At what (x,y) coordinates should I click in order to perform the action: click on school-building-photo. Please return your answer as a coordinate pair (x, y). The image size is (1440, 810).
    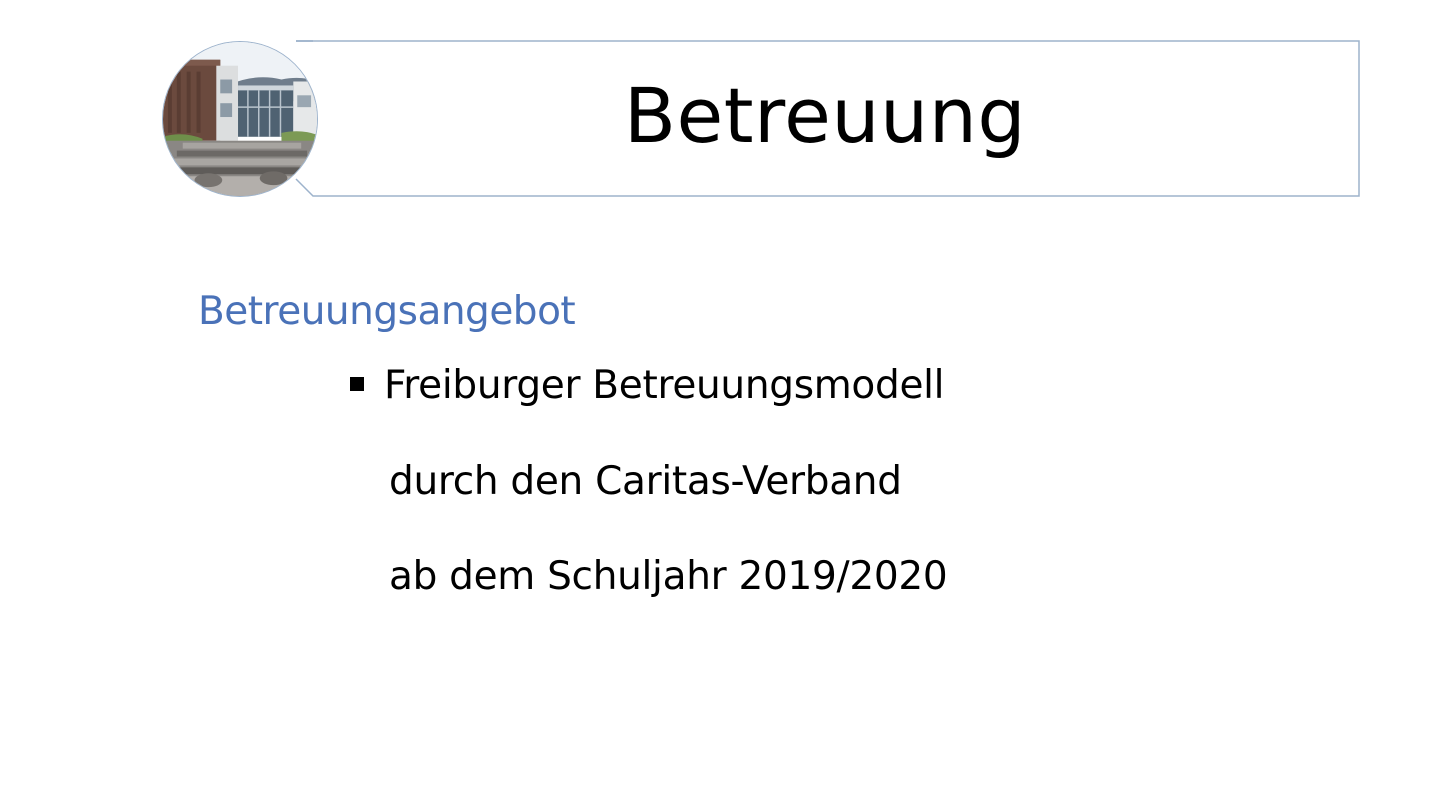
    Looking at the image, I should click on (240, 119).